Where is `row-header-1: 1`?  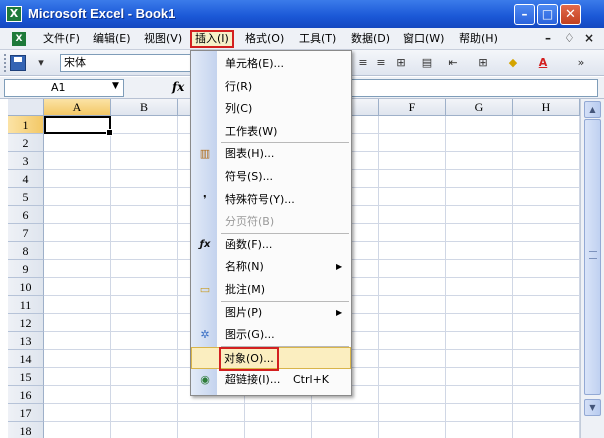 row-header-1: 1 is located at coordinates (26, 125).